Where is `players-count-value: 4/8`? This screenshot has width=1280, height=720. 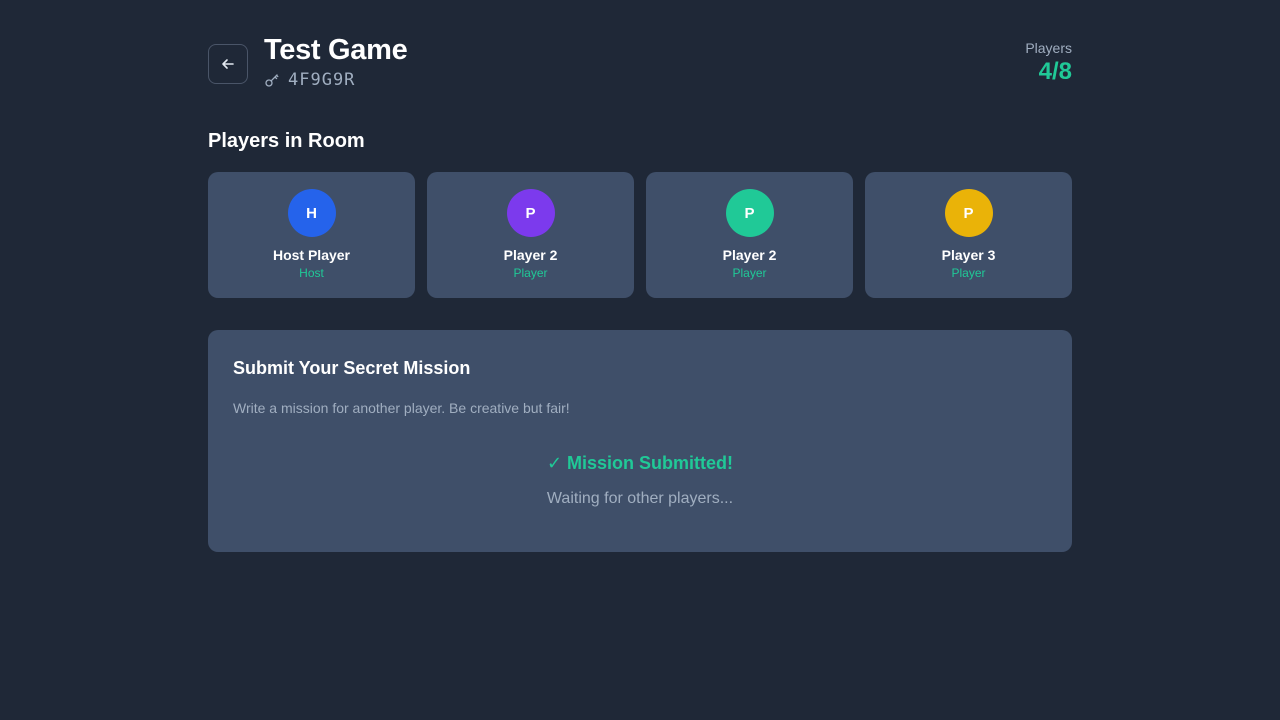
players-count-value: 4/8 is located at coordinates (1055, 71).